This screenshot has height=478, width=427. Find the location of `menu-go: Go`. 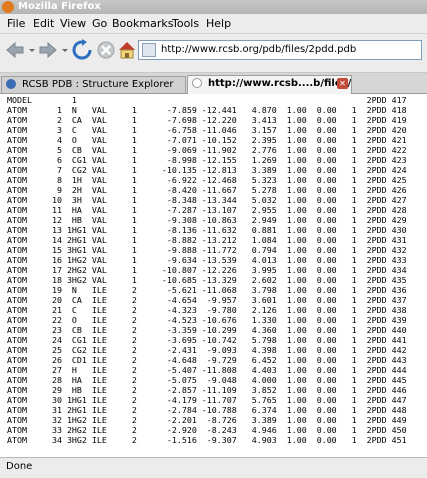

menu-go: Go is located at coordinates (99, 23).